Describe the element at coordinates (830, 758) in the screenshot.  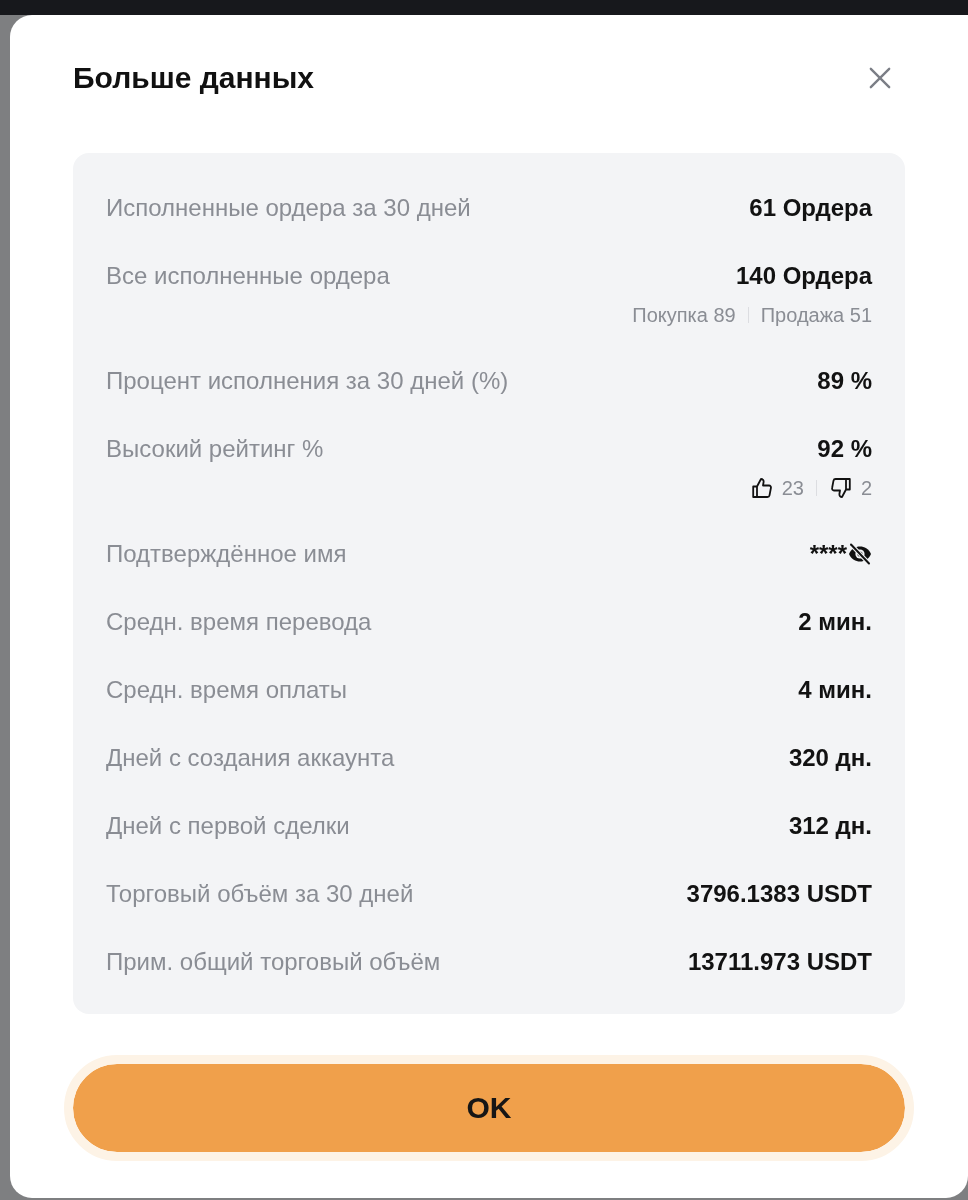
I see `stat-value: 320 дн.` at that location.